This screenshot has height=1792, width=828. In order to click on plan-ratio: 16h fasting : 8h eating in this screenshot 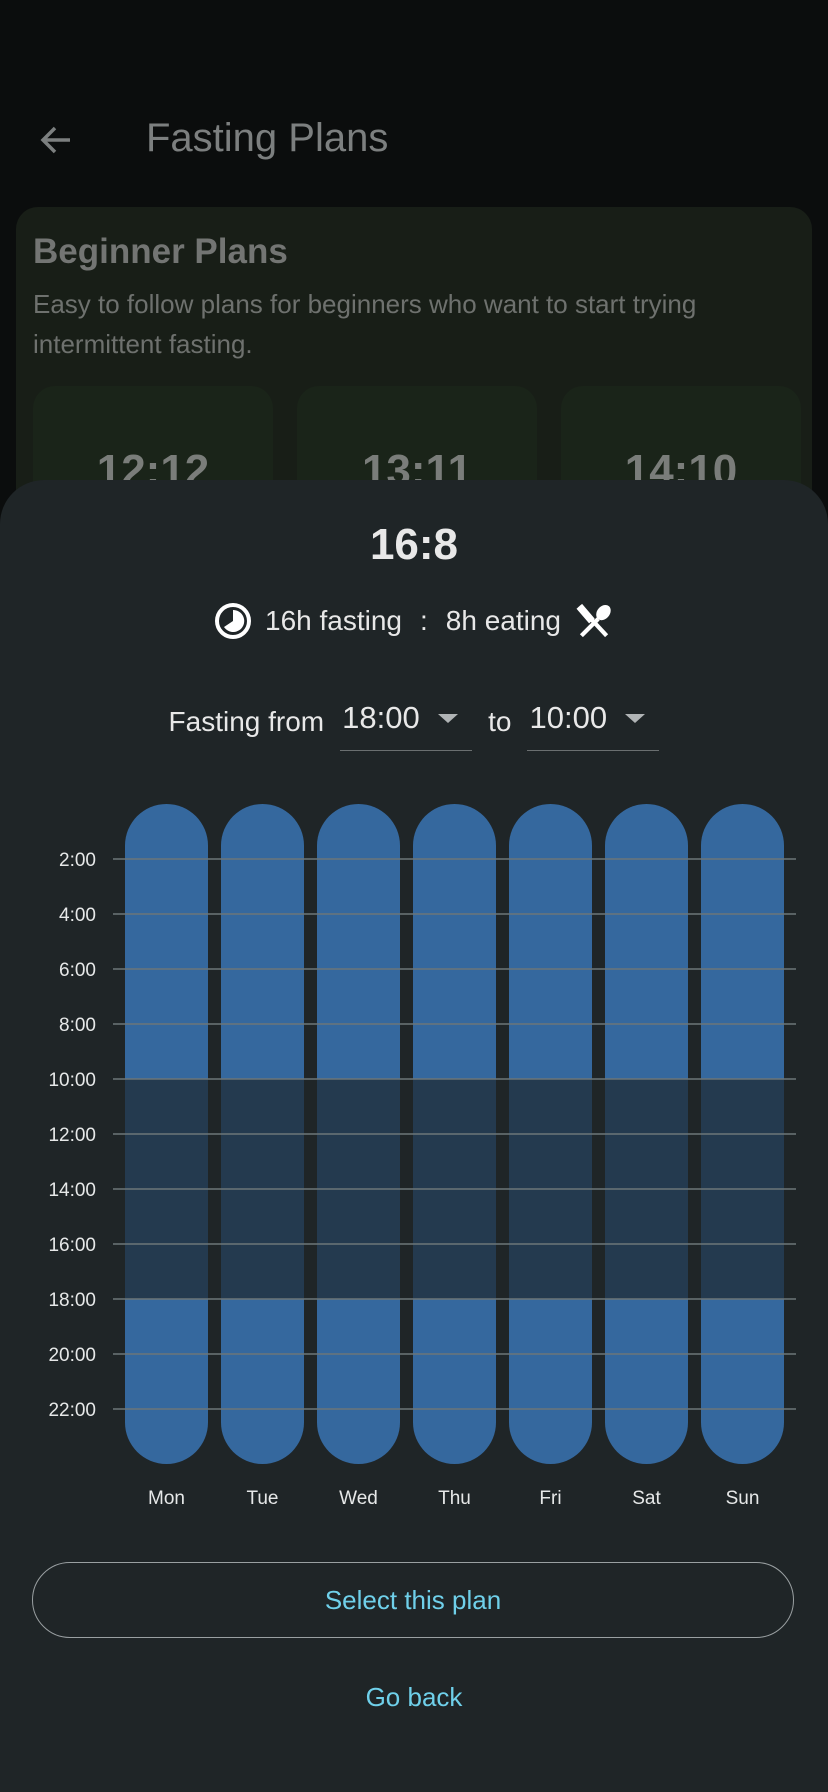, I will do `click(414, 621)`.